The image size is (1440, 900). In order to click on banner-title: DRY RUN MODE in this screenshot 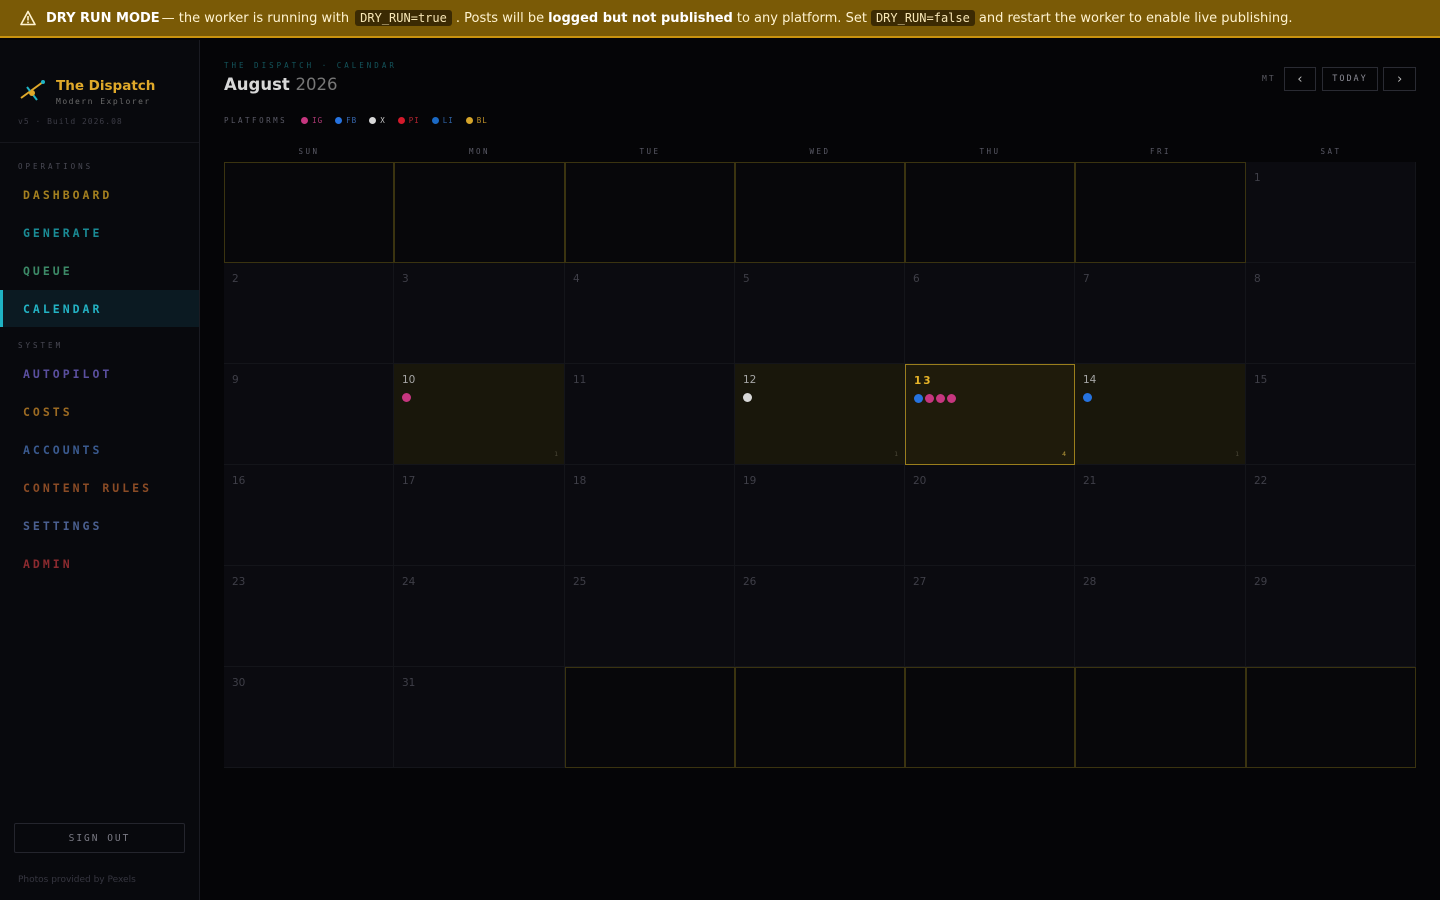, I will do `click(103, 18)`.